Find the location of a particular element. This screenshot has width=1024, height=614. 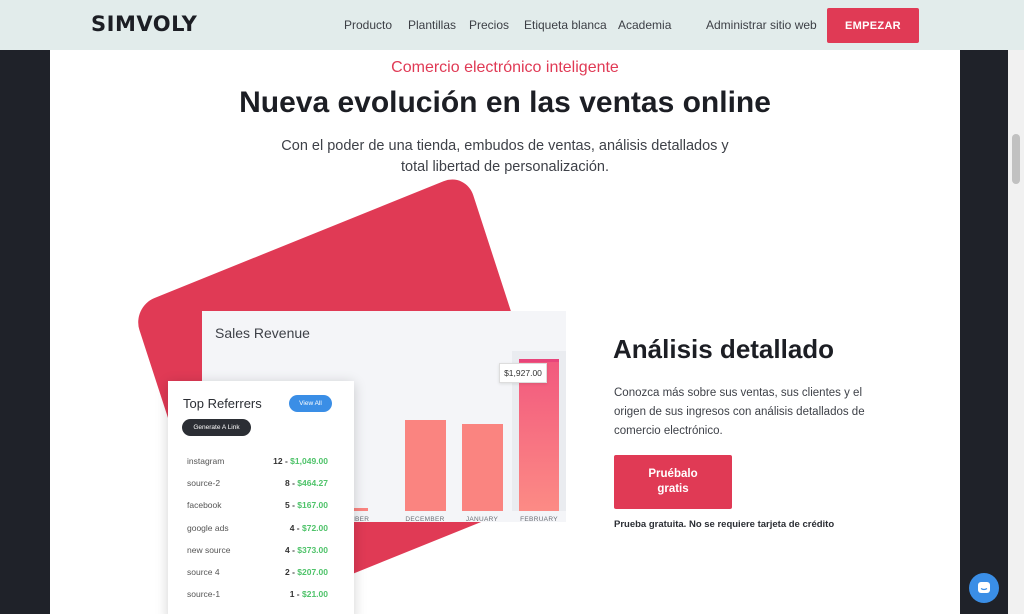

referrer-amount: $1,049.00 is located at coordinates (309, 461).